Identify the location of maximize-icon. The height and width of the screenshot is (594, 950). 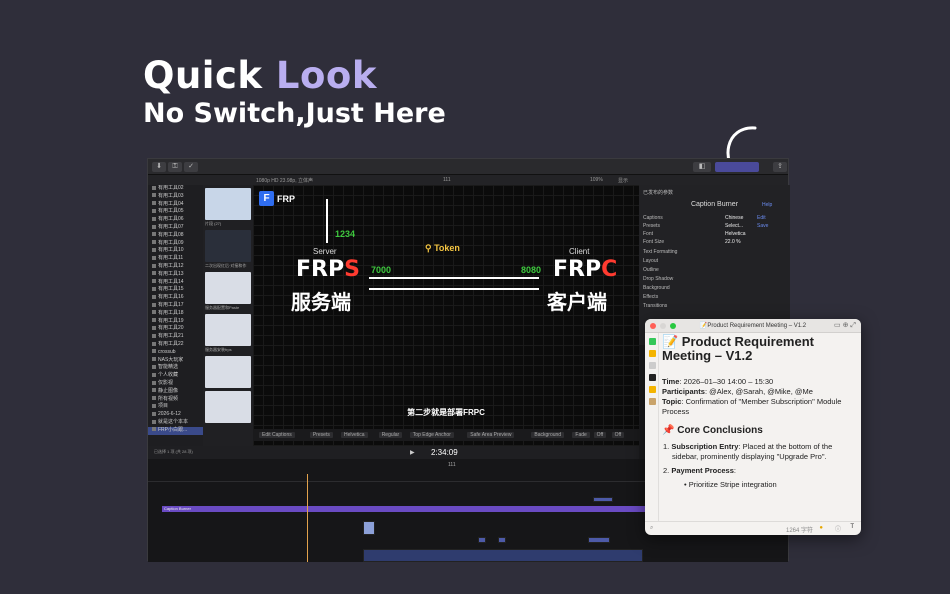
(673, 326).